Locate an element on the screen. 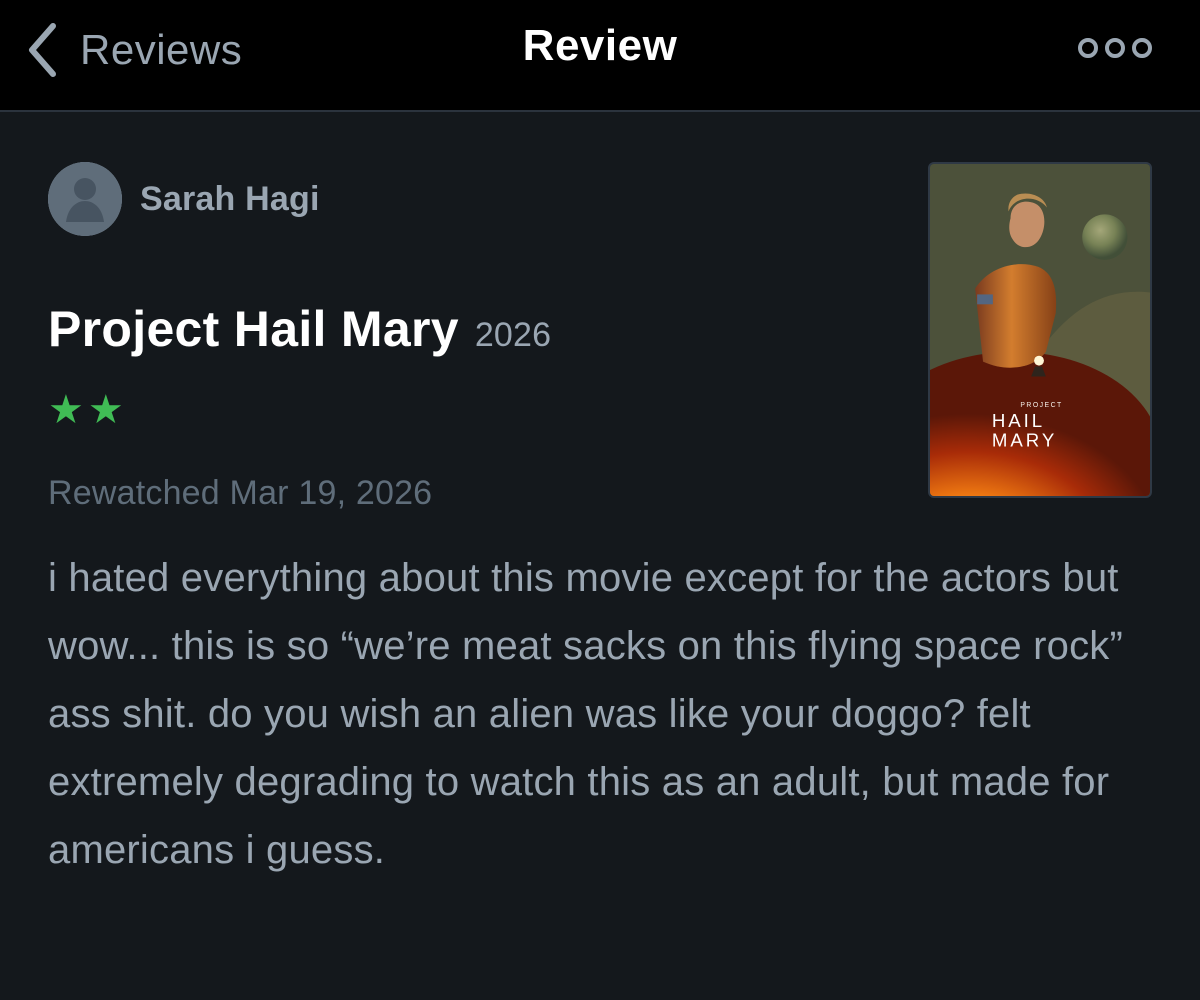 Image resolution: width=1200 pixels, height=1000 pixels. ellipsis-icon is located at coordinates (1115, 48).